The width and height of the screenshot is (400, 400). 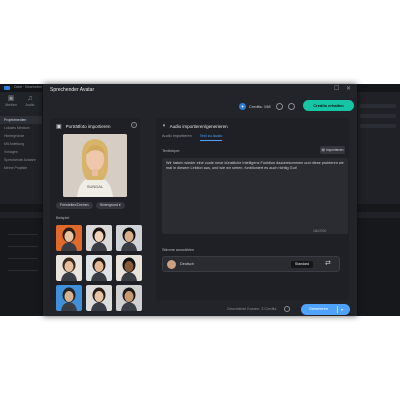 I want to click on history-icon, so click(x=279, y=106).